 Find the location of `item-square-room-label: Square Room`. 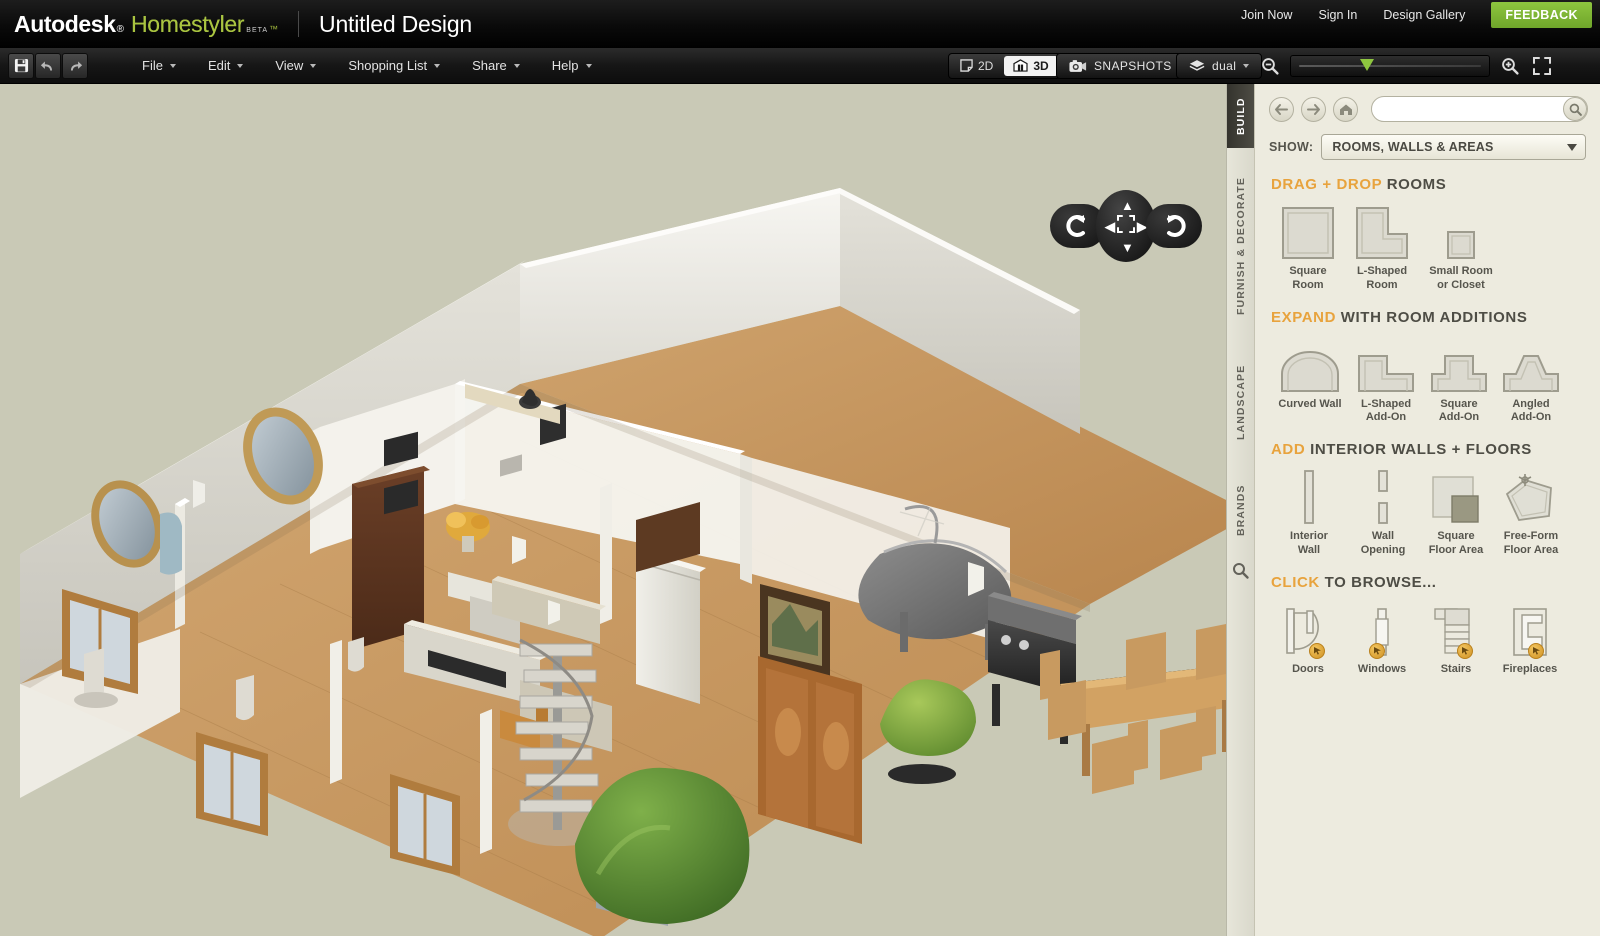

item-square-room-label: Square Room is located at coordinates (1308, 278).